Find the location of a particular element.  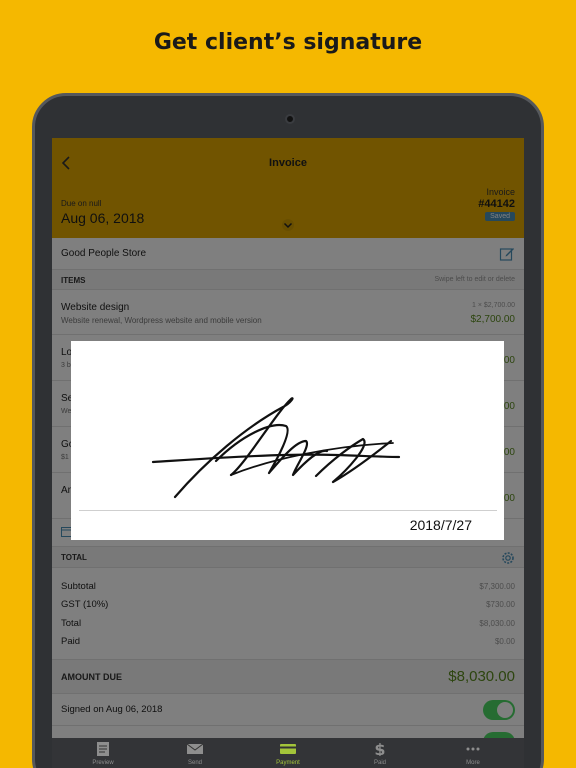

camera is located at coordinates (290, 119).